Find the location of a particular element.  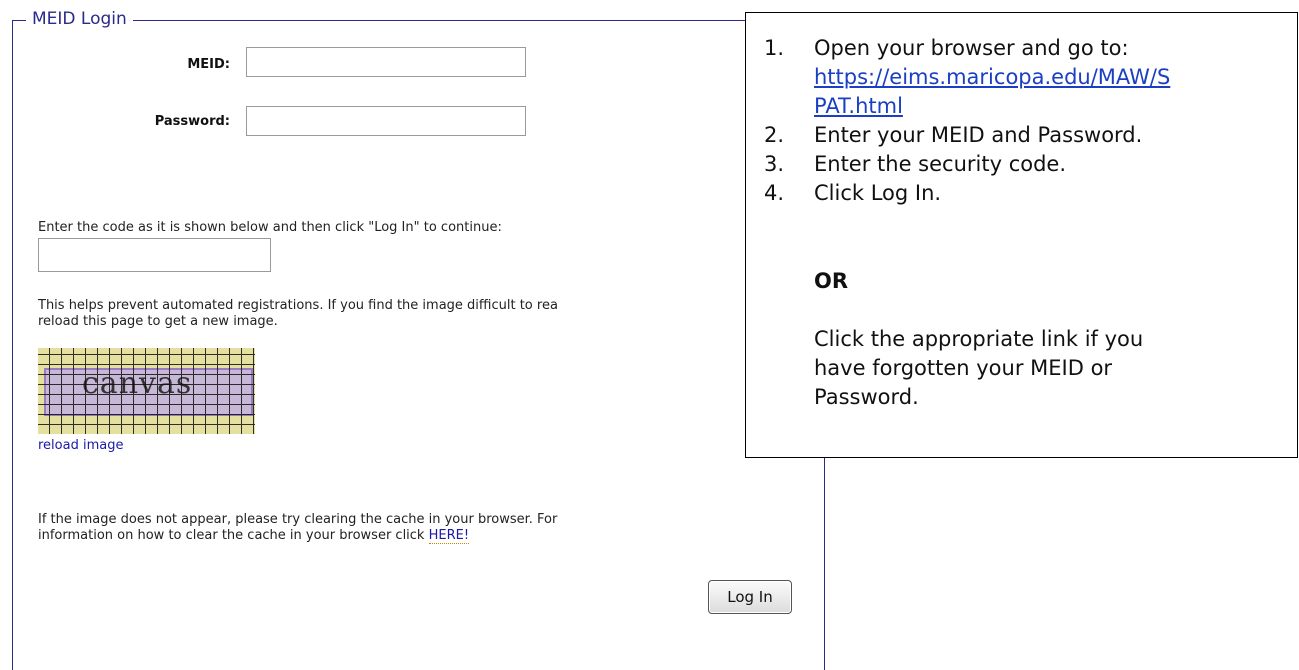

step-1: 1. Open your browser and go to: is located at coordinates (946, 48).